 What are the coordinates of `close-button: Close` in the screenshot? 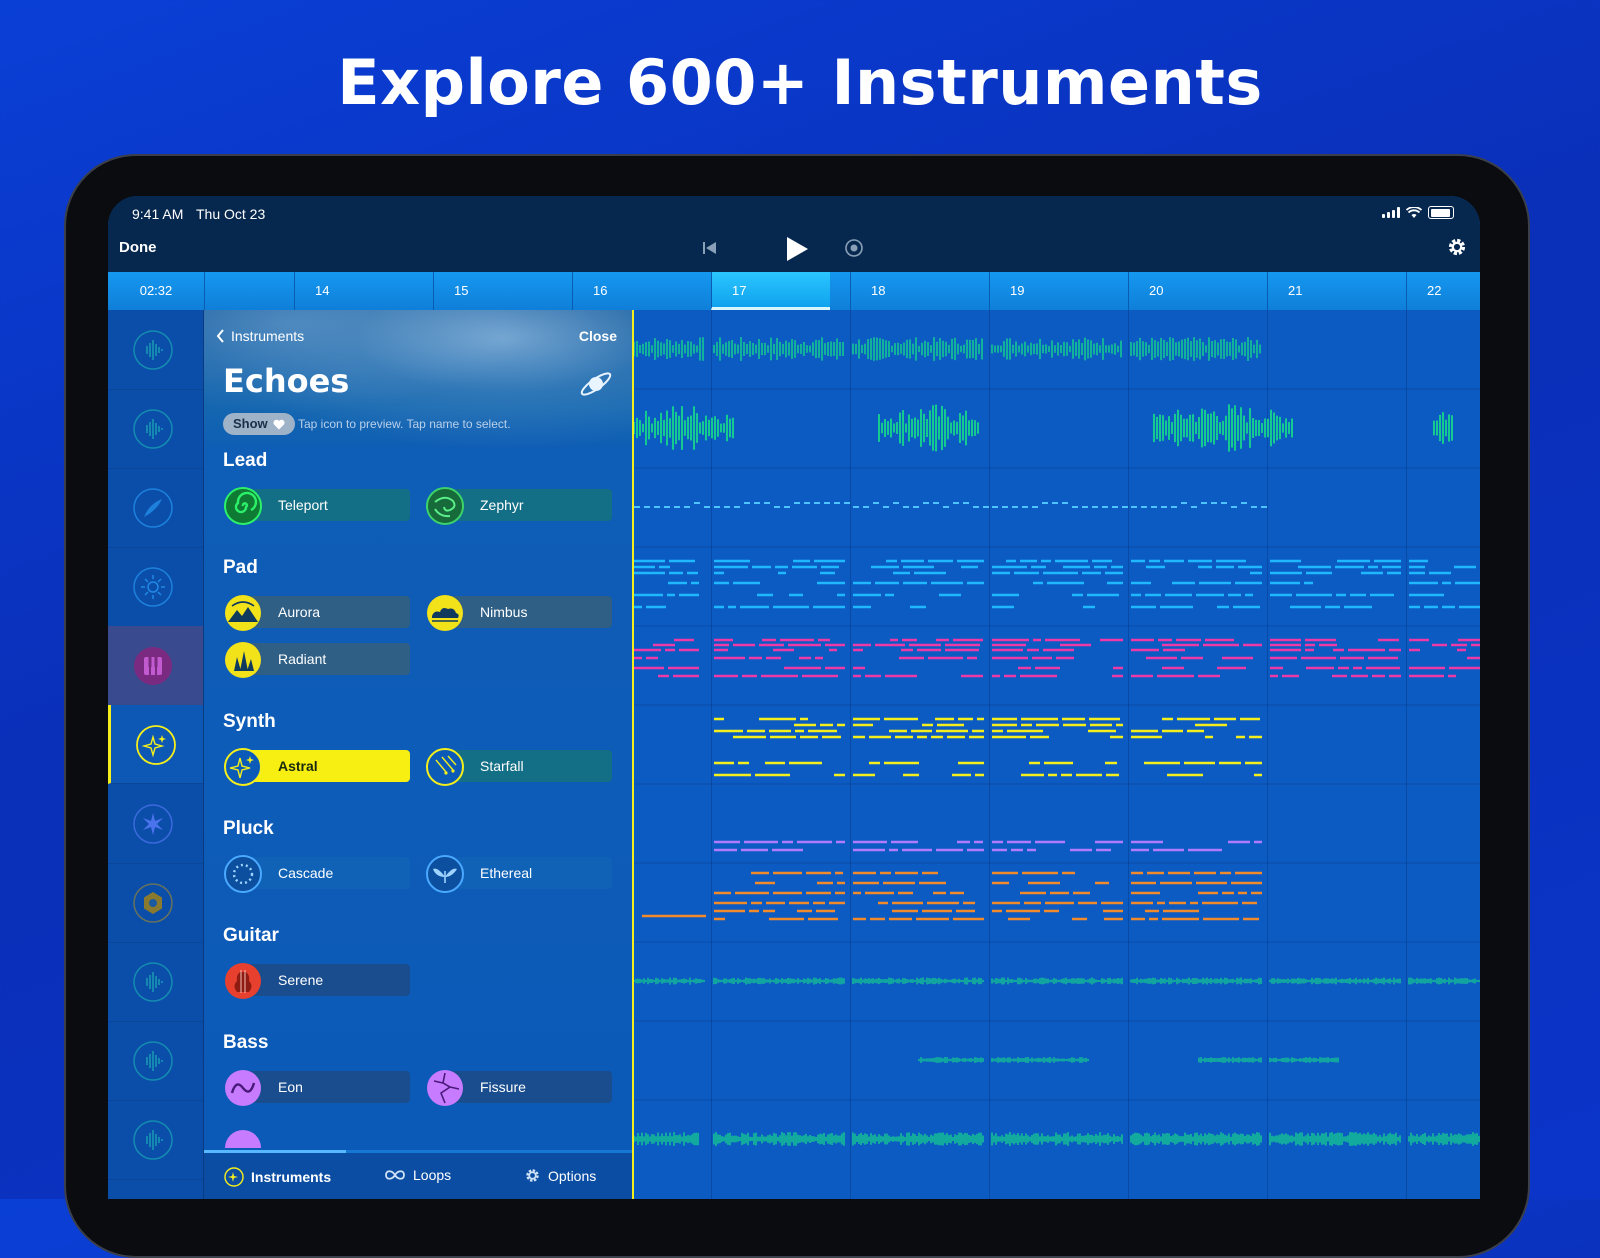 It's located at (598, 336).